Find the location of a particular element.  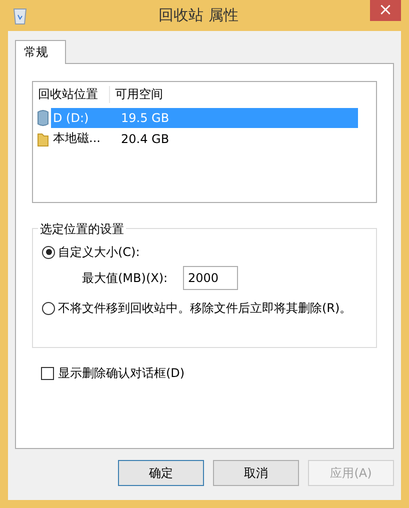

tab: 常规 is located at coordinates (40, 52).